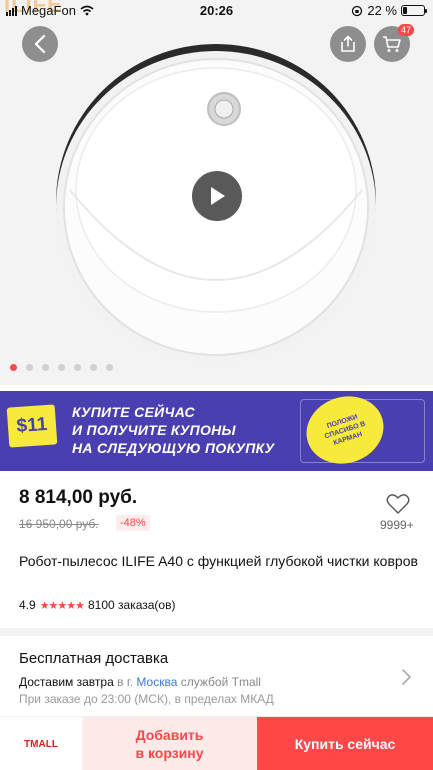  I want to click on share-icon, so click(348, 43).